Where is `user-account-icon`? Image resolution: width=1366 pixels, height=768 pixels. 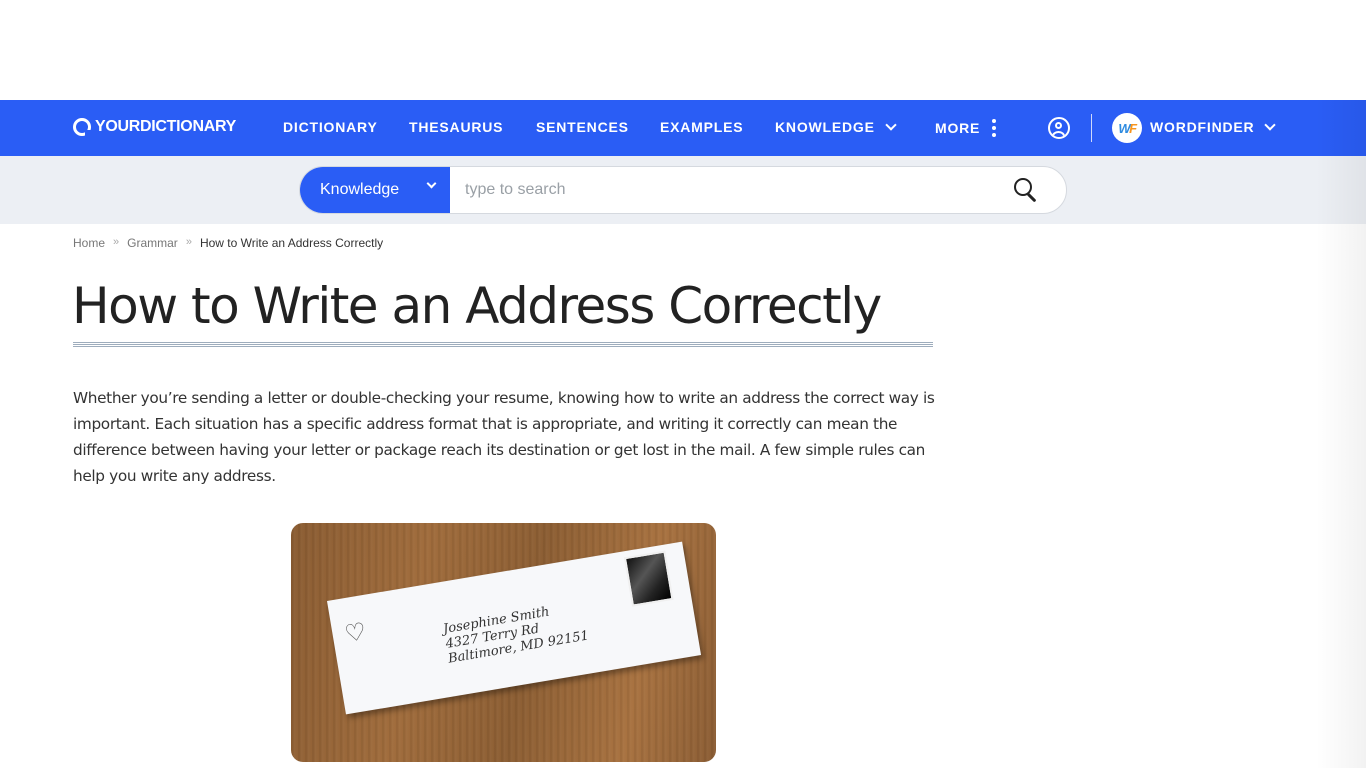 user-account-icon is located at coordinates (1059, 128).